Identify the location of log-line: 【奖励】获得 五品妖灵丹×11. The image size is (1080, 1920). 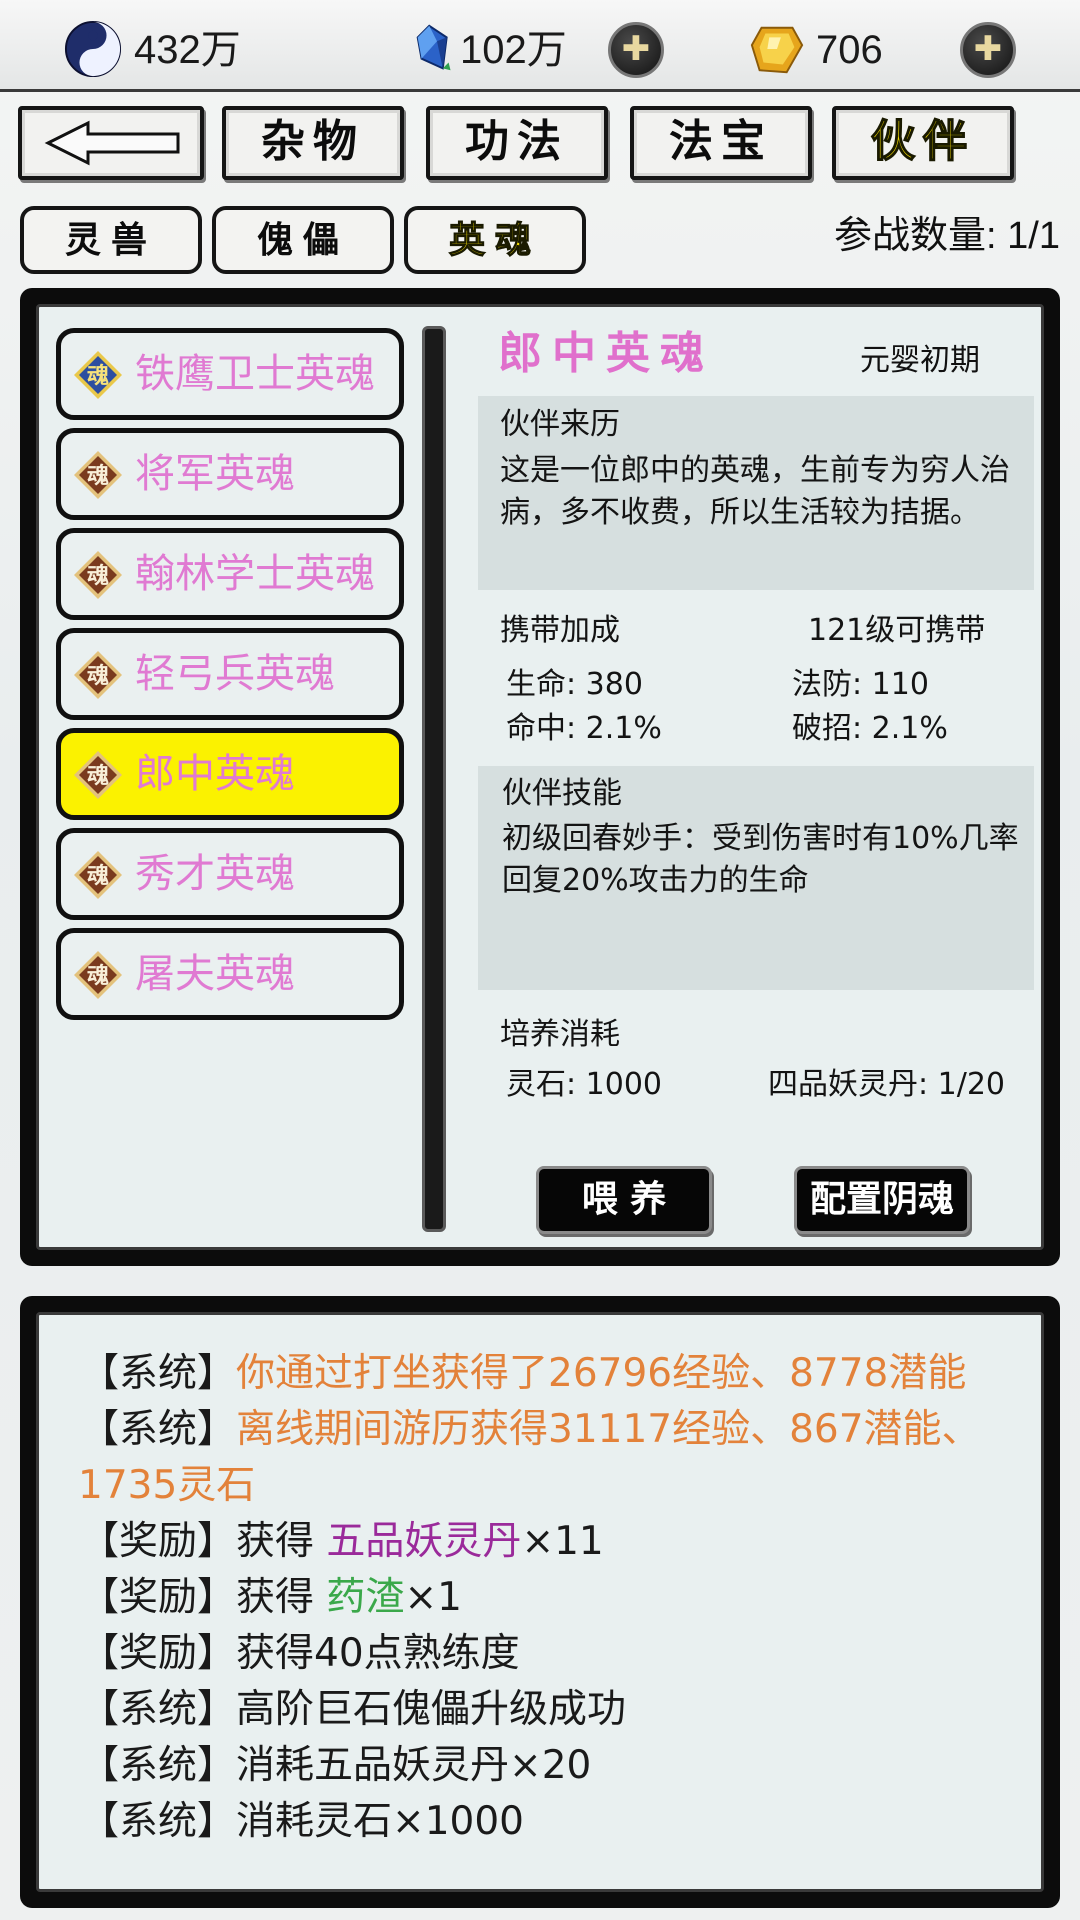
(550, 1542).